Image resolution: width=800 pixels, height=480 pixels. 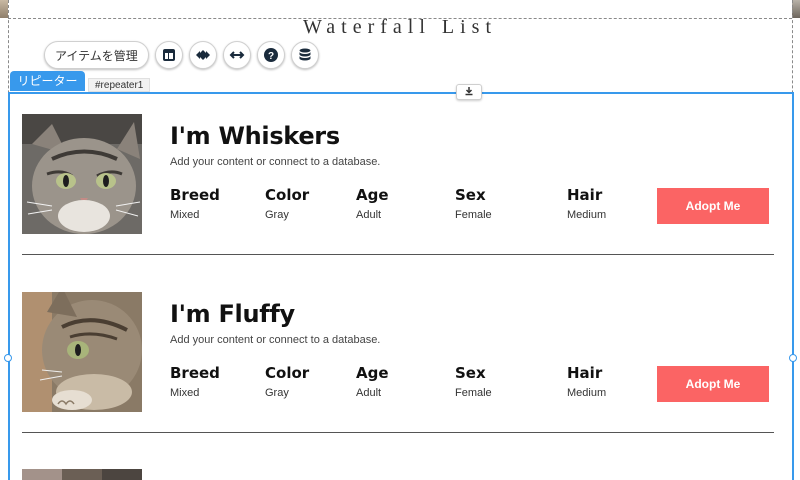 I want to click on download-arrow-icon, so click(x=469, y=92).